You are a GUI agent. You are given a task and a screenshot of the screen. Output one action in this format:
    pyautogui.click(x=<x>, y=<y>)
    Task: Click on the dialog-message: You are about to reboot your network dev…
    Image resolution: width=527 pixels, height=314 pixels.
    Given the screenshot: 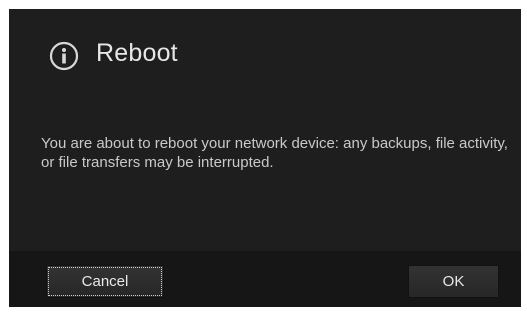 What is the action you would take?
    pyautogui.click(x=274, y=153)
    